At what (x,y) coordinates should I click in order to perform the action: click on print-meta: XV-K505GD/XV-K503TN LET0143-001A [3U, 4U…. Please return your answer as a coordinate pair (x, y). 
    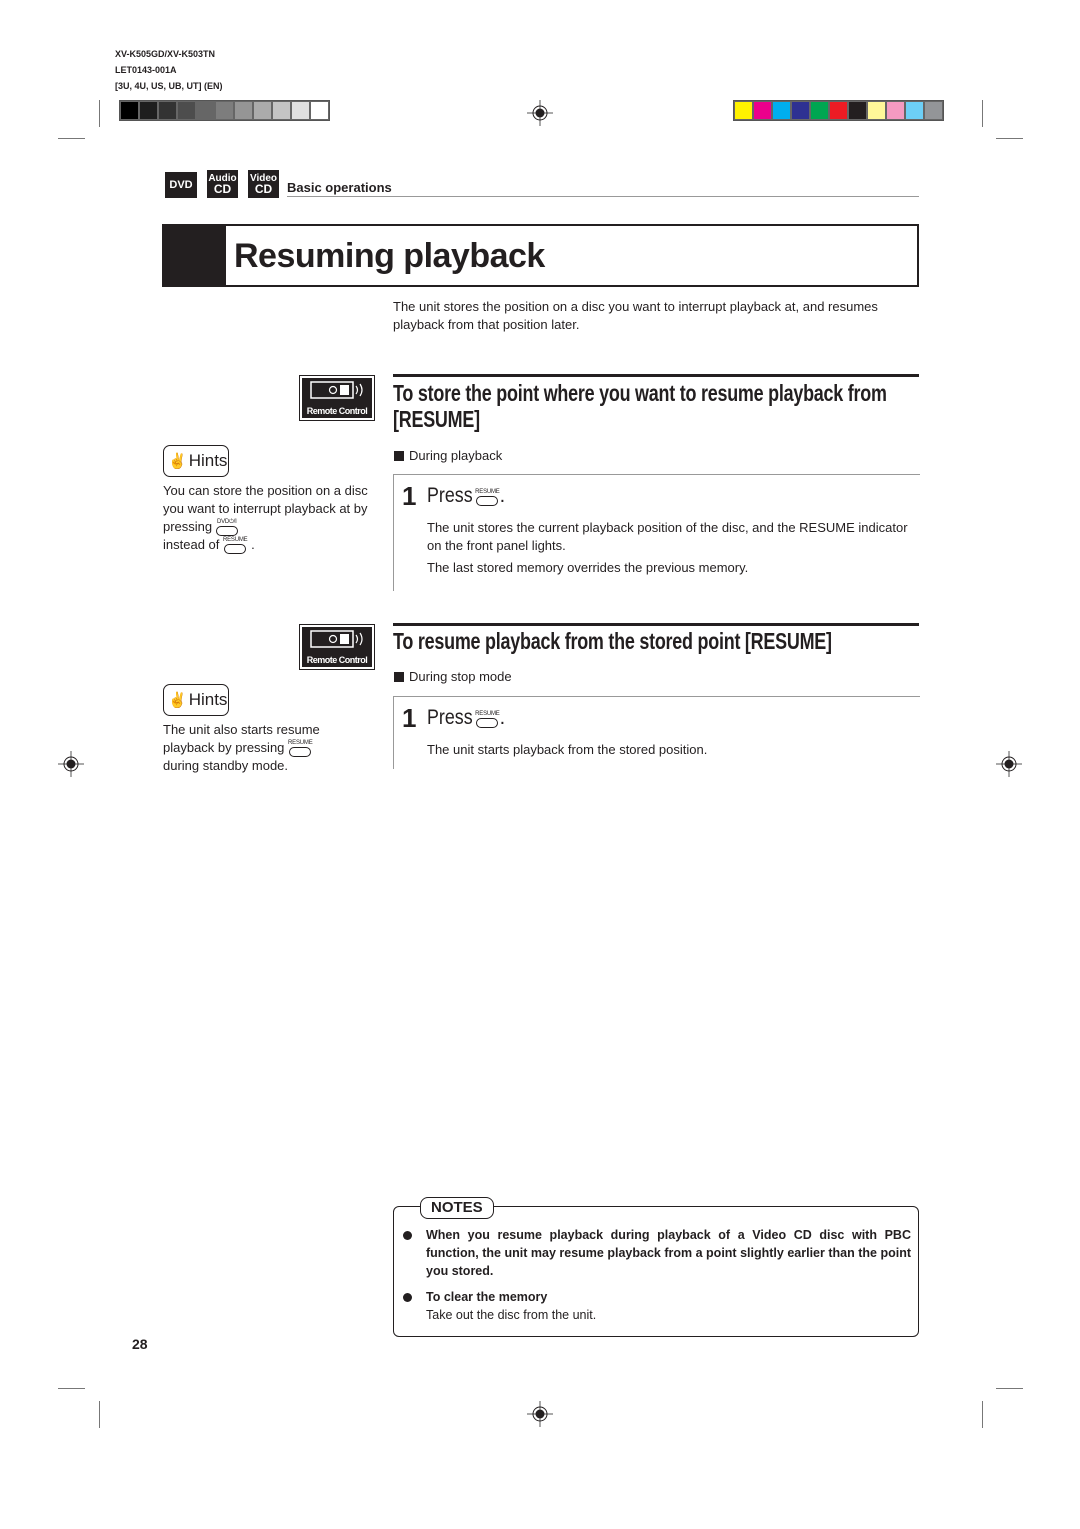
    Looking at the image, I should click on (169, 70).